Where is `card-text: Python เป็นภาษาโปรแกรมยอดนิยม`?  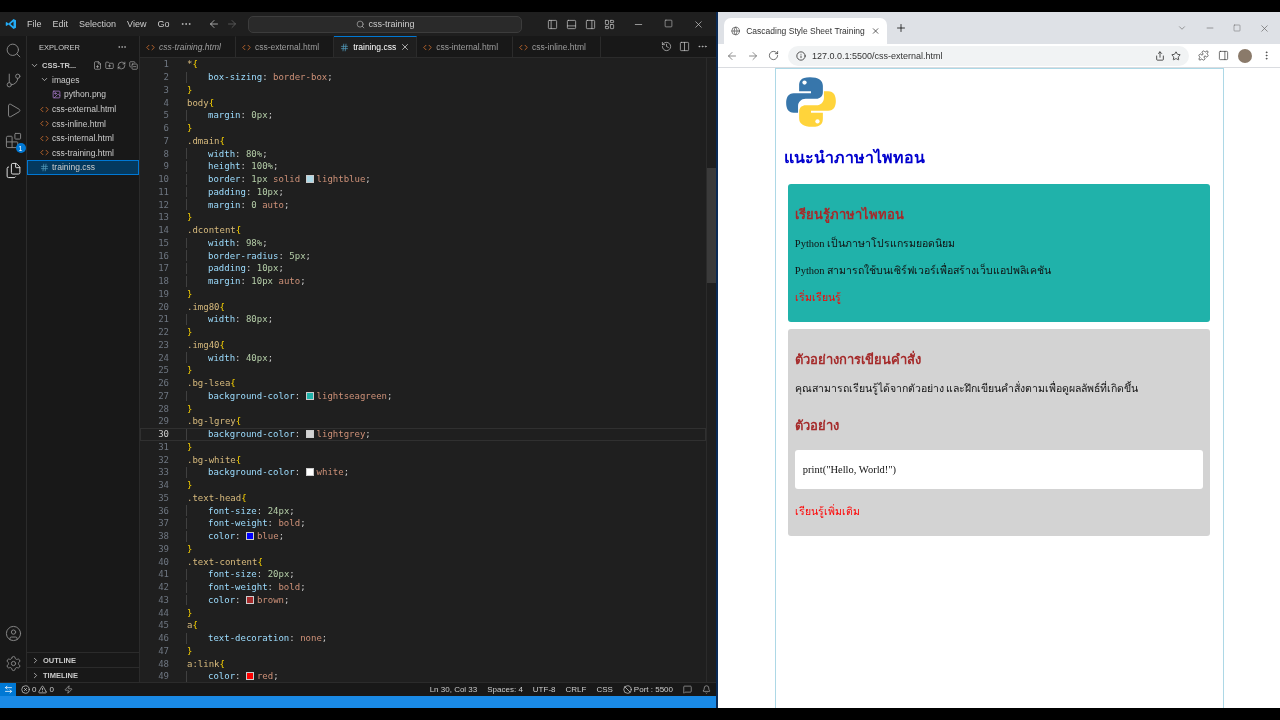 card-text: Python เป็นภาษาโปรแกรมยอดนิยม is located at coordinates (875, 243).